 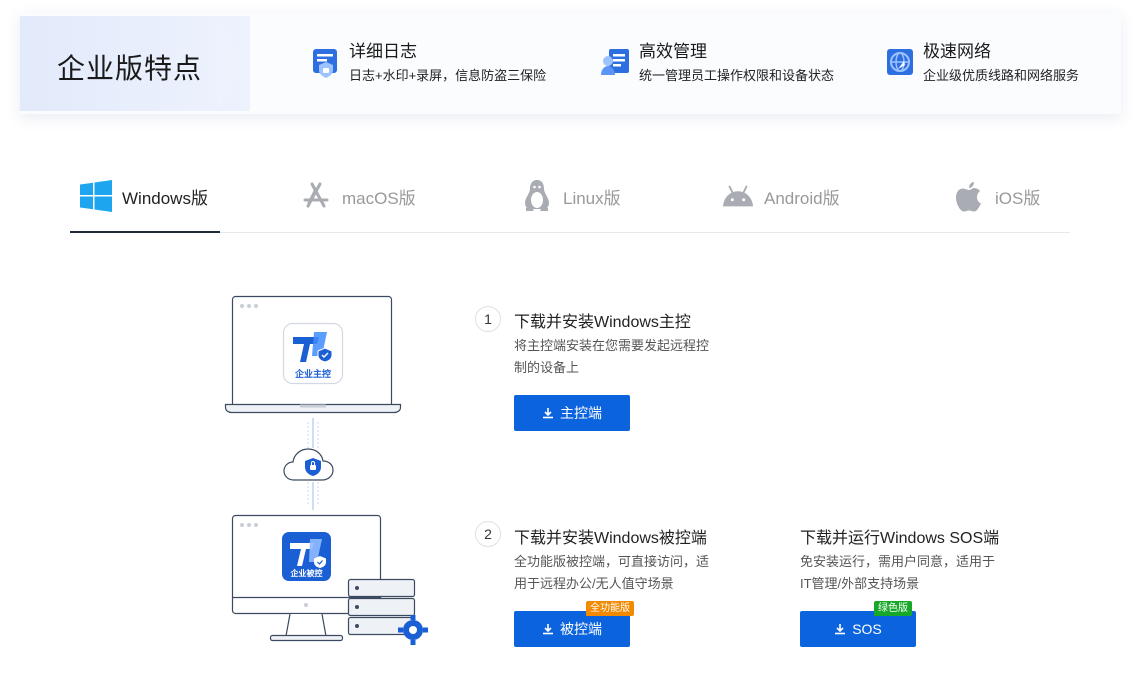 I want to click on download-controlled-button: 被控端, so click(x=572, y=629).